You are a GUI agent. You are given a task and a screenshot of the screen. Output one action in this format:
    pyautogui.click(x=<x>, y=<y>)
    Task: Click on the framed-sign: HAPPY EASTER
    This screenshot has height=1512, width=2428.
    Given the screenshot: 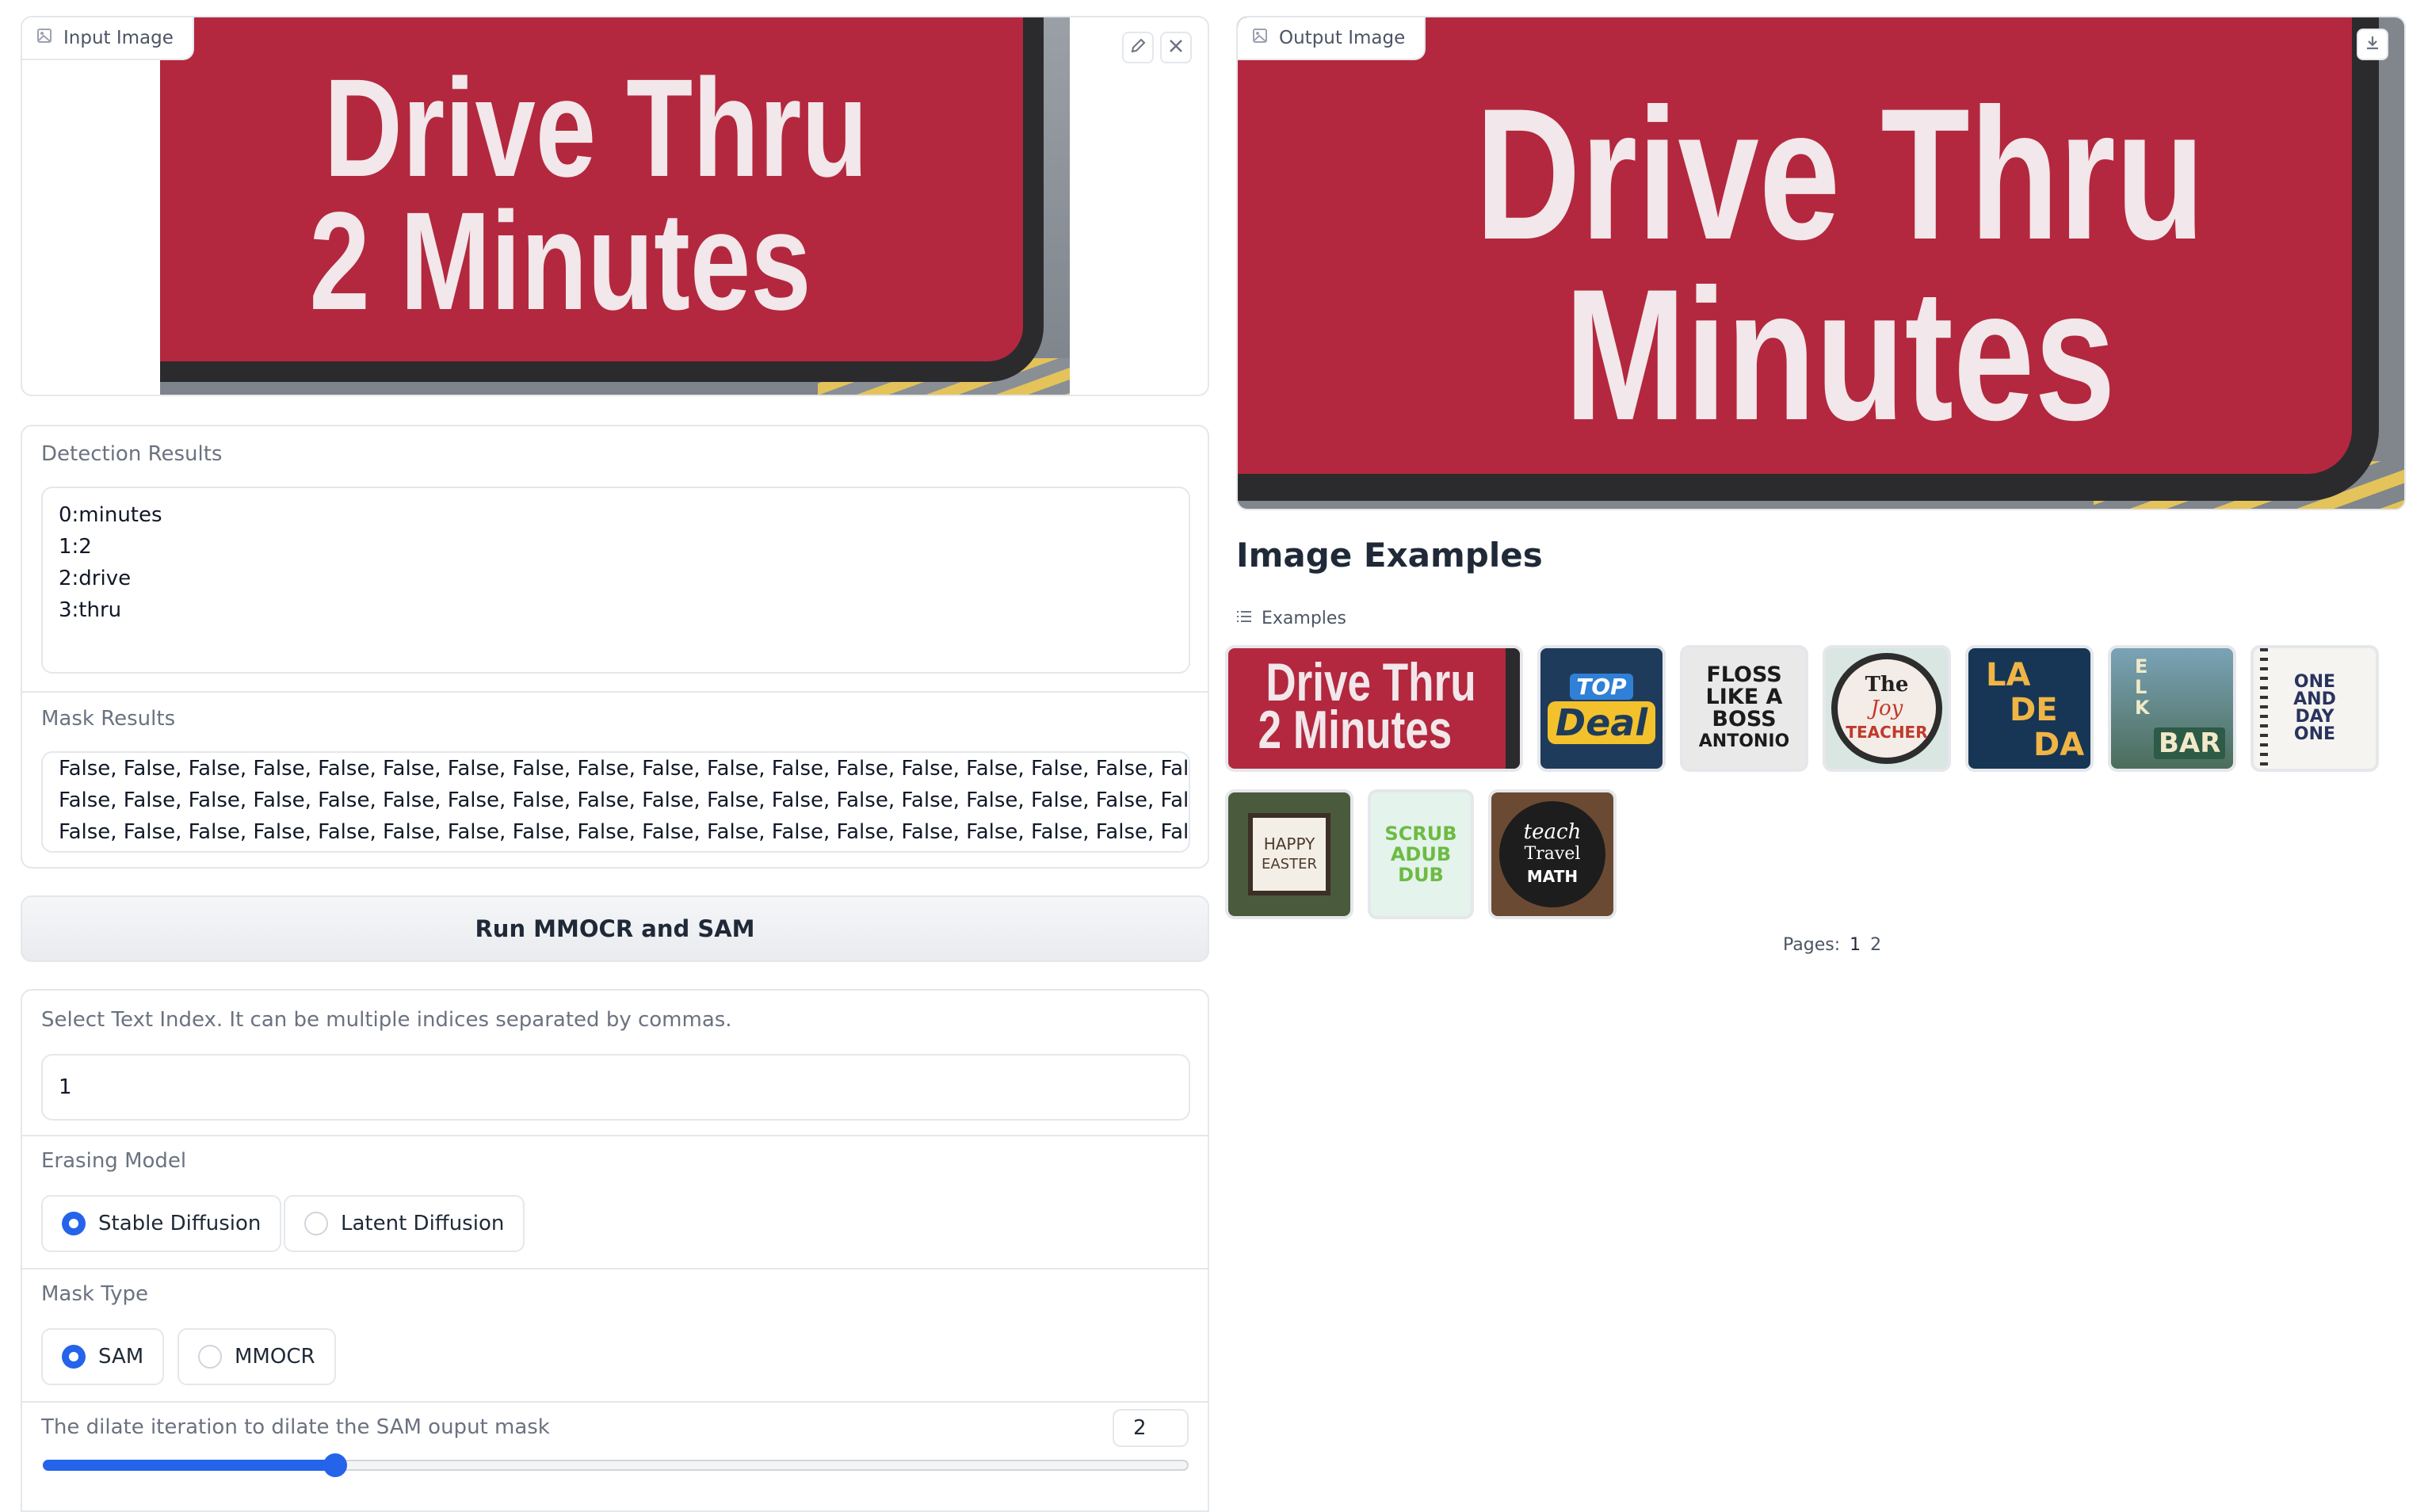 What is the action you would take?
    pyautogui.click(x=1289, y=854)
    